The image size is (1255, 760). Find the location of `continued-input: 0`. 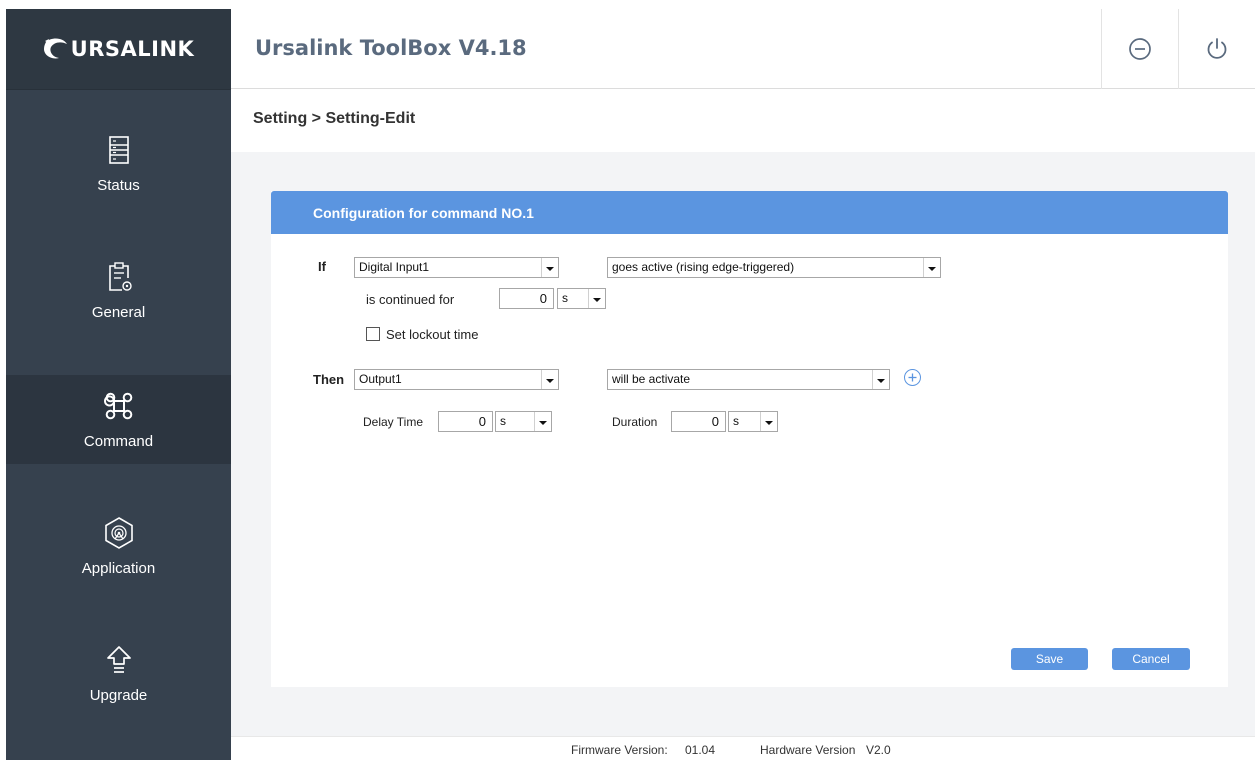

continued-input: 0 is located at coordinates (526, 298).